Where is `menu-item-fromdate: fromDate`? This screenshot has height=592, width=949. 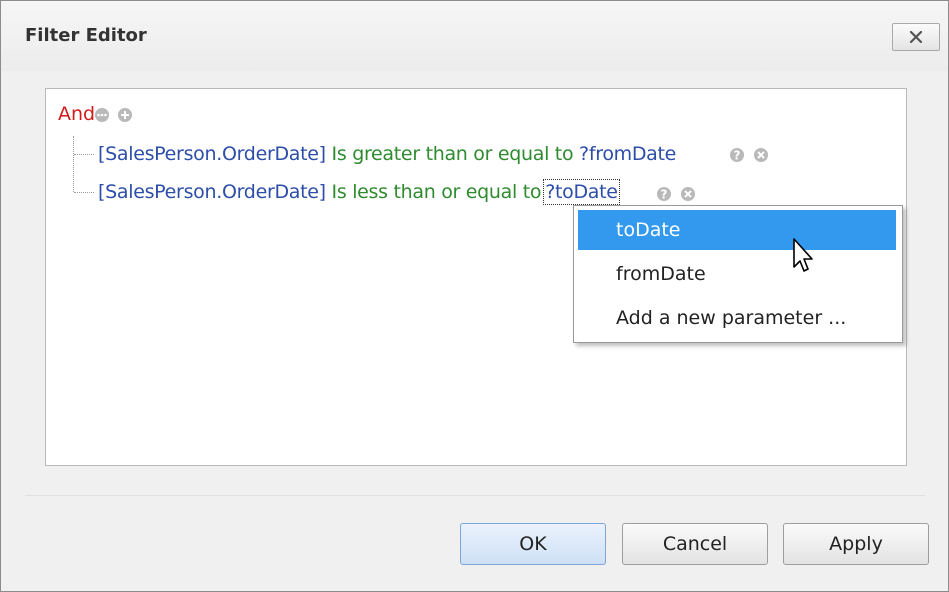 menu-item-fromdate: fromDate is located at coordinates (737, 274).